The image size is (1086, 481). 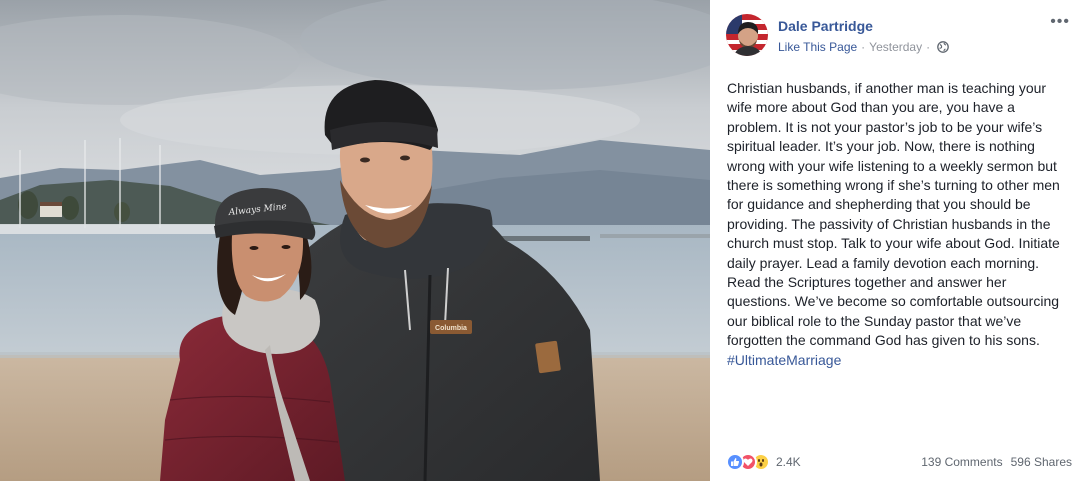 What do you see at coordinates (899, 462) in the screenshot?
I see `post-footer: 2.4K 139 Comments 596 Shares` at bounding box center [899, 462].